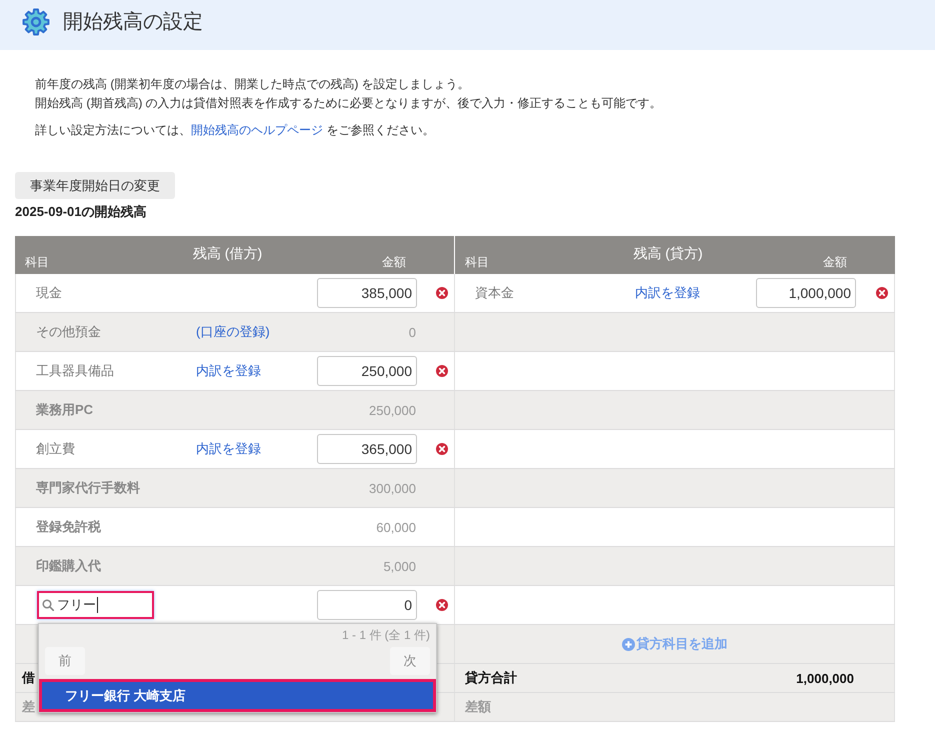 The width and height of the screenshot is (935, 739). Describe the element at coordinates (88, 488) in the screenshot. I see `sub-account-name: 専門家代行手数料` at that location.